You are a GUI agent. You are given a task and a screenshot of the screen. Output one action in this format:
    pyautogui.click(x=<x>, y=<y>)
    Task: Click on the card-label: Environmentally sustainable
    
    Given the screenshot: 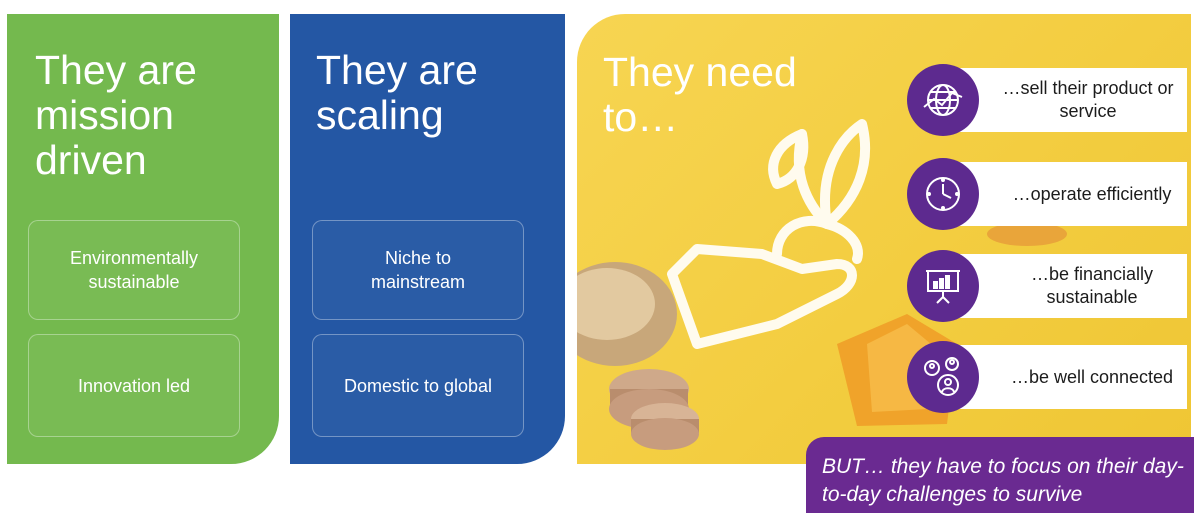 What is the action you would take?
    pyautogui.click(x=134, y=270)
    